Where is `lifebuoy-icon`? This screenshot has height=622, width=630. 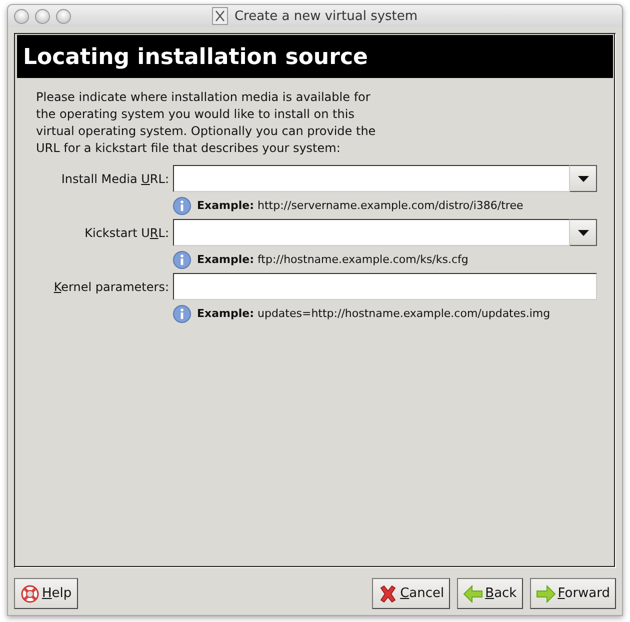 lifebuoy-icon is located at coordinates (30, 594).